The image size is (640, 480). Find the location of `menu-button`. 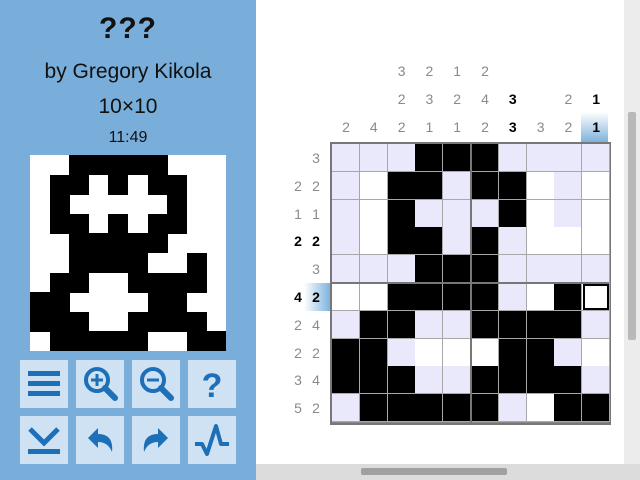

menu-button is located at coordinates (44, 384).